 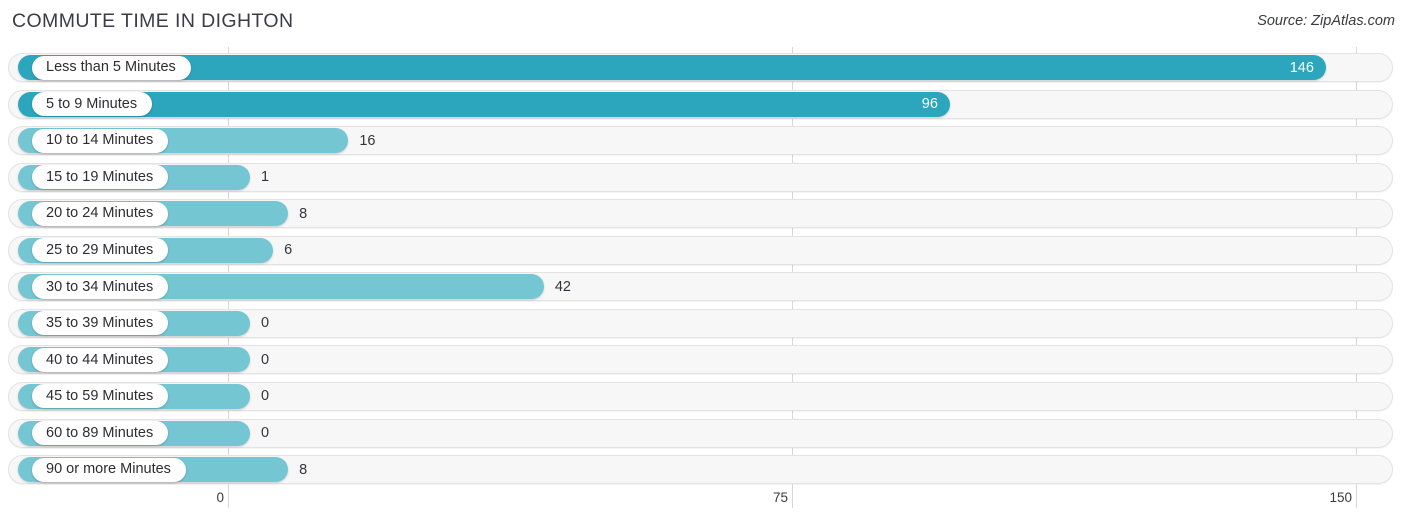 I want to click on category-label: 90 or more Minutes, so click(x=108, y=469).